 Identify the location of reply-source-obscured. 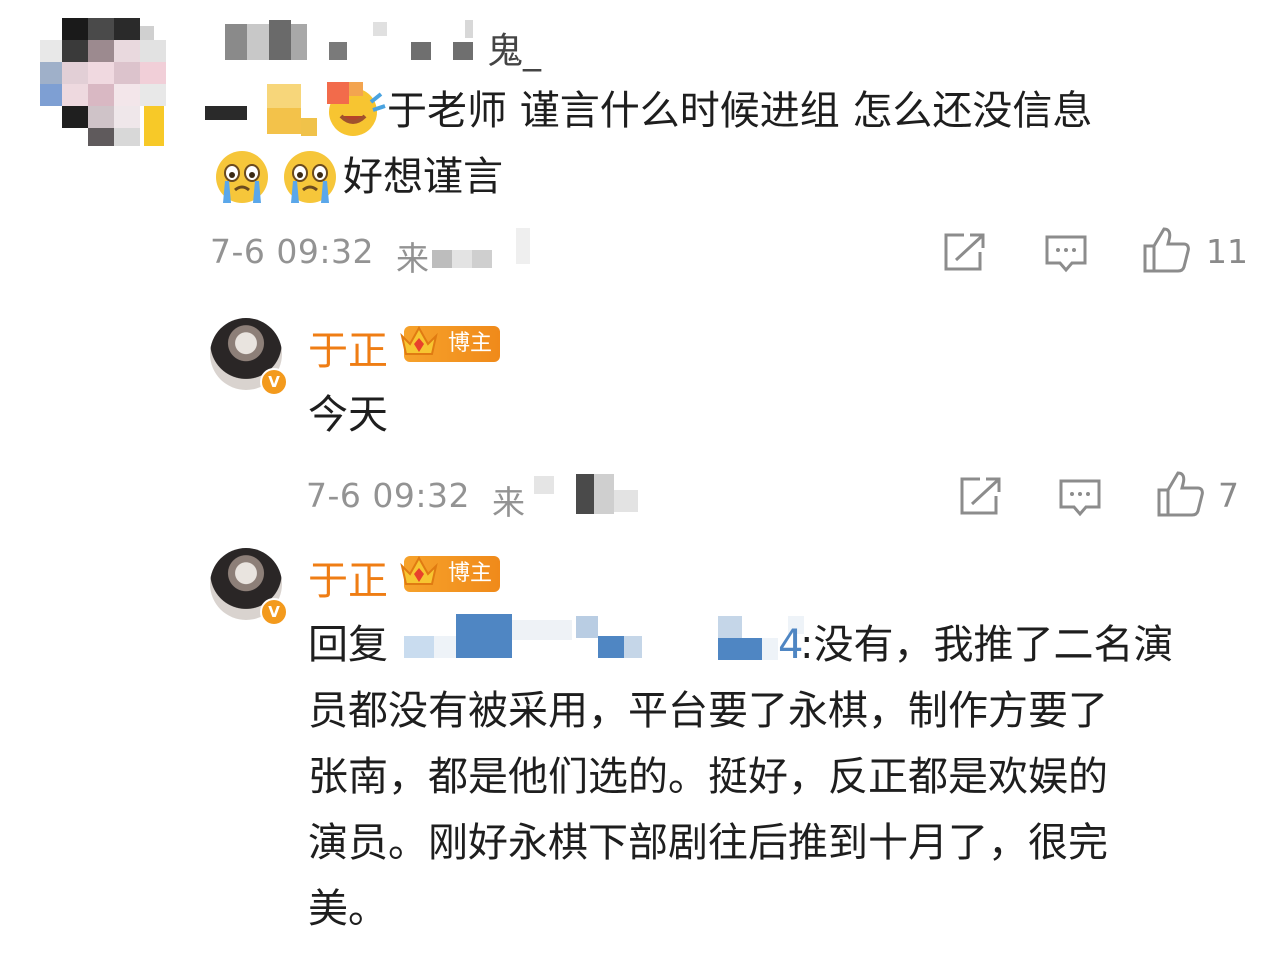
(589, 495).